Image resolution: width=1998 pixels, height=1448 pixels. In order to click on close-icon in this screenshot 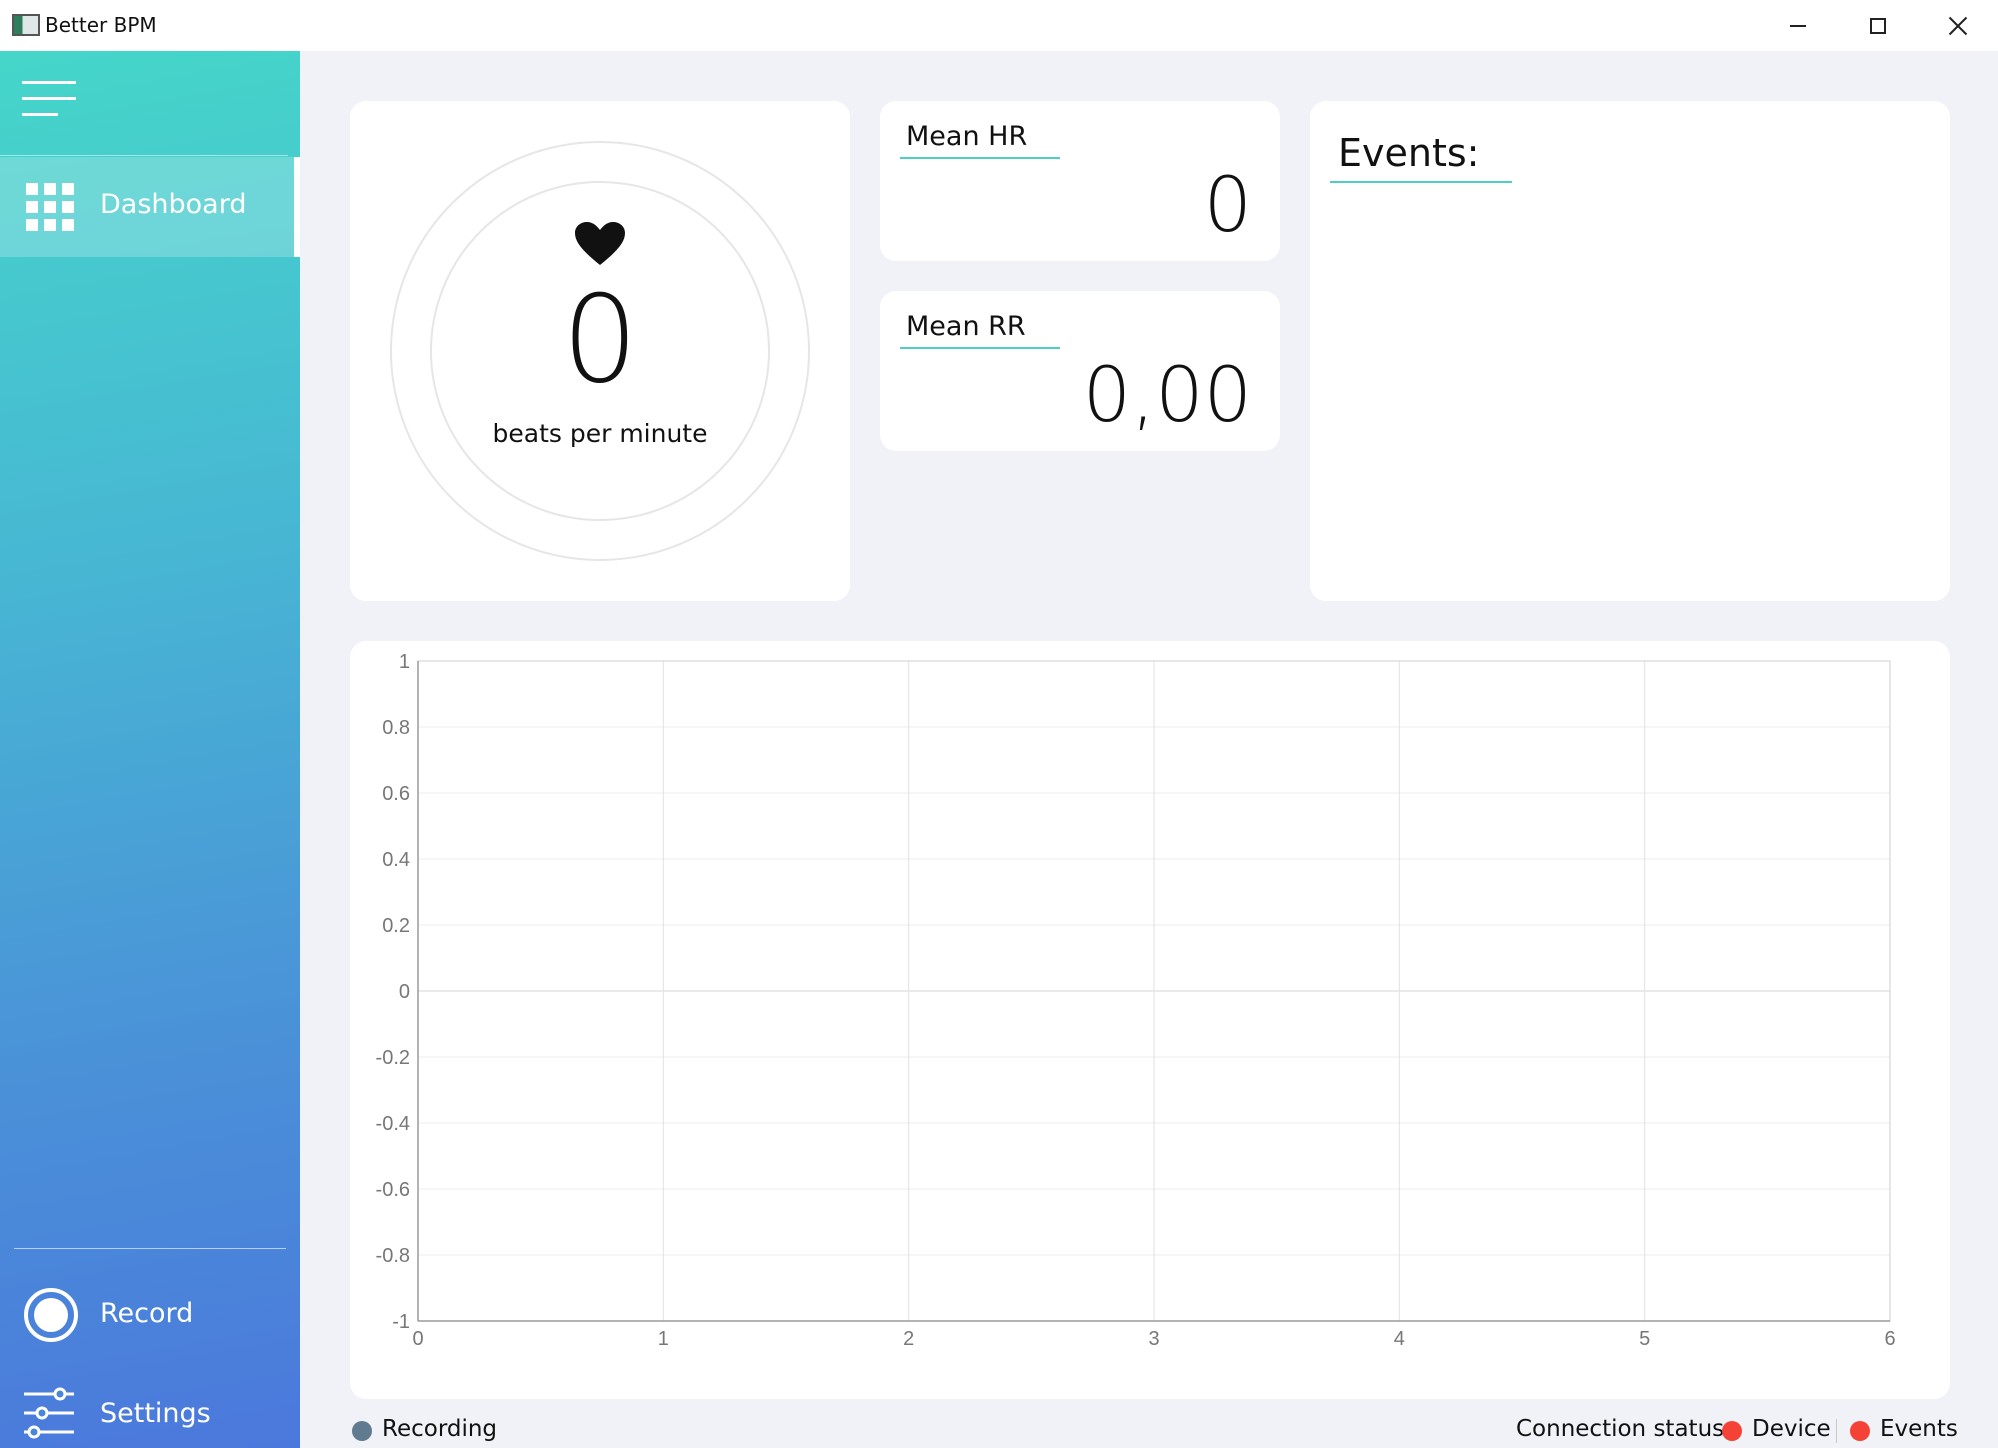, I will do `click(1958, 26)`.